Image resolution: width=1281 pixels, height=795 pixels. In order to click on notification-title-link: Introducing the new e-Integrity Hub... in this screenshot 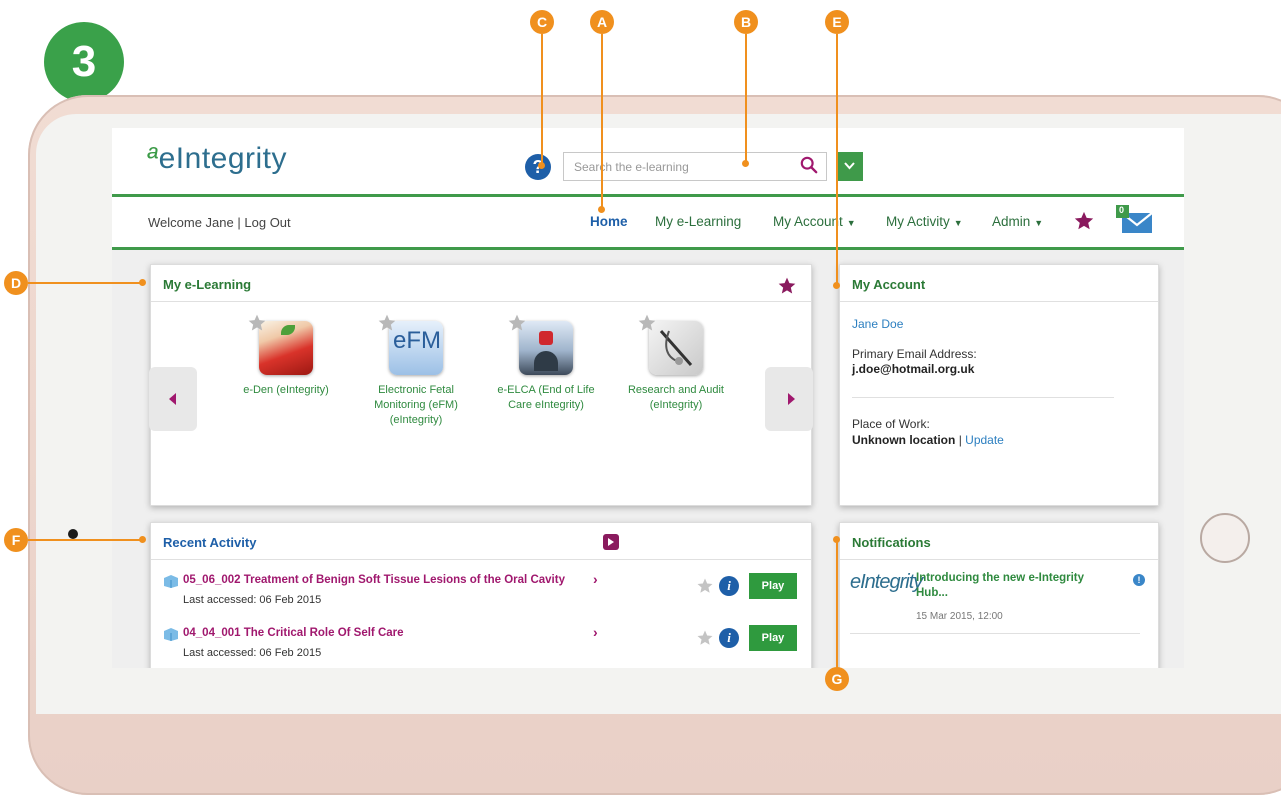, I will do `click(1000, 586)`.